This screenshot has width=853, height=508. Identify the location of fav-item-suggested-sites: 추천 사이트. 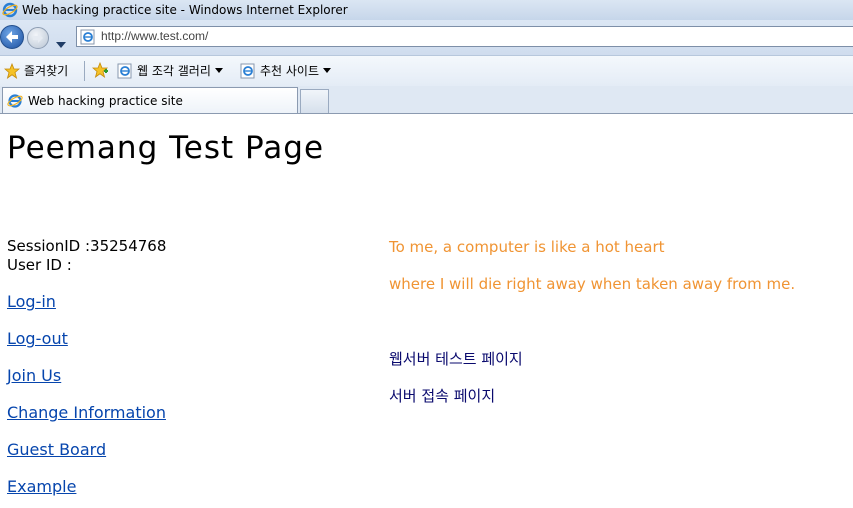
(286, 70).